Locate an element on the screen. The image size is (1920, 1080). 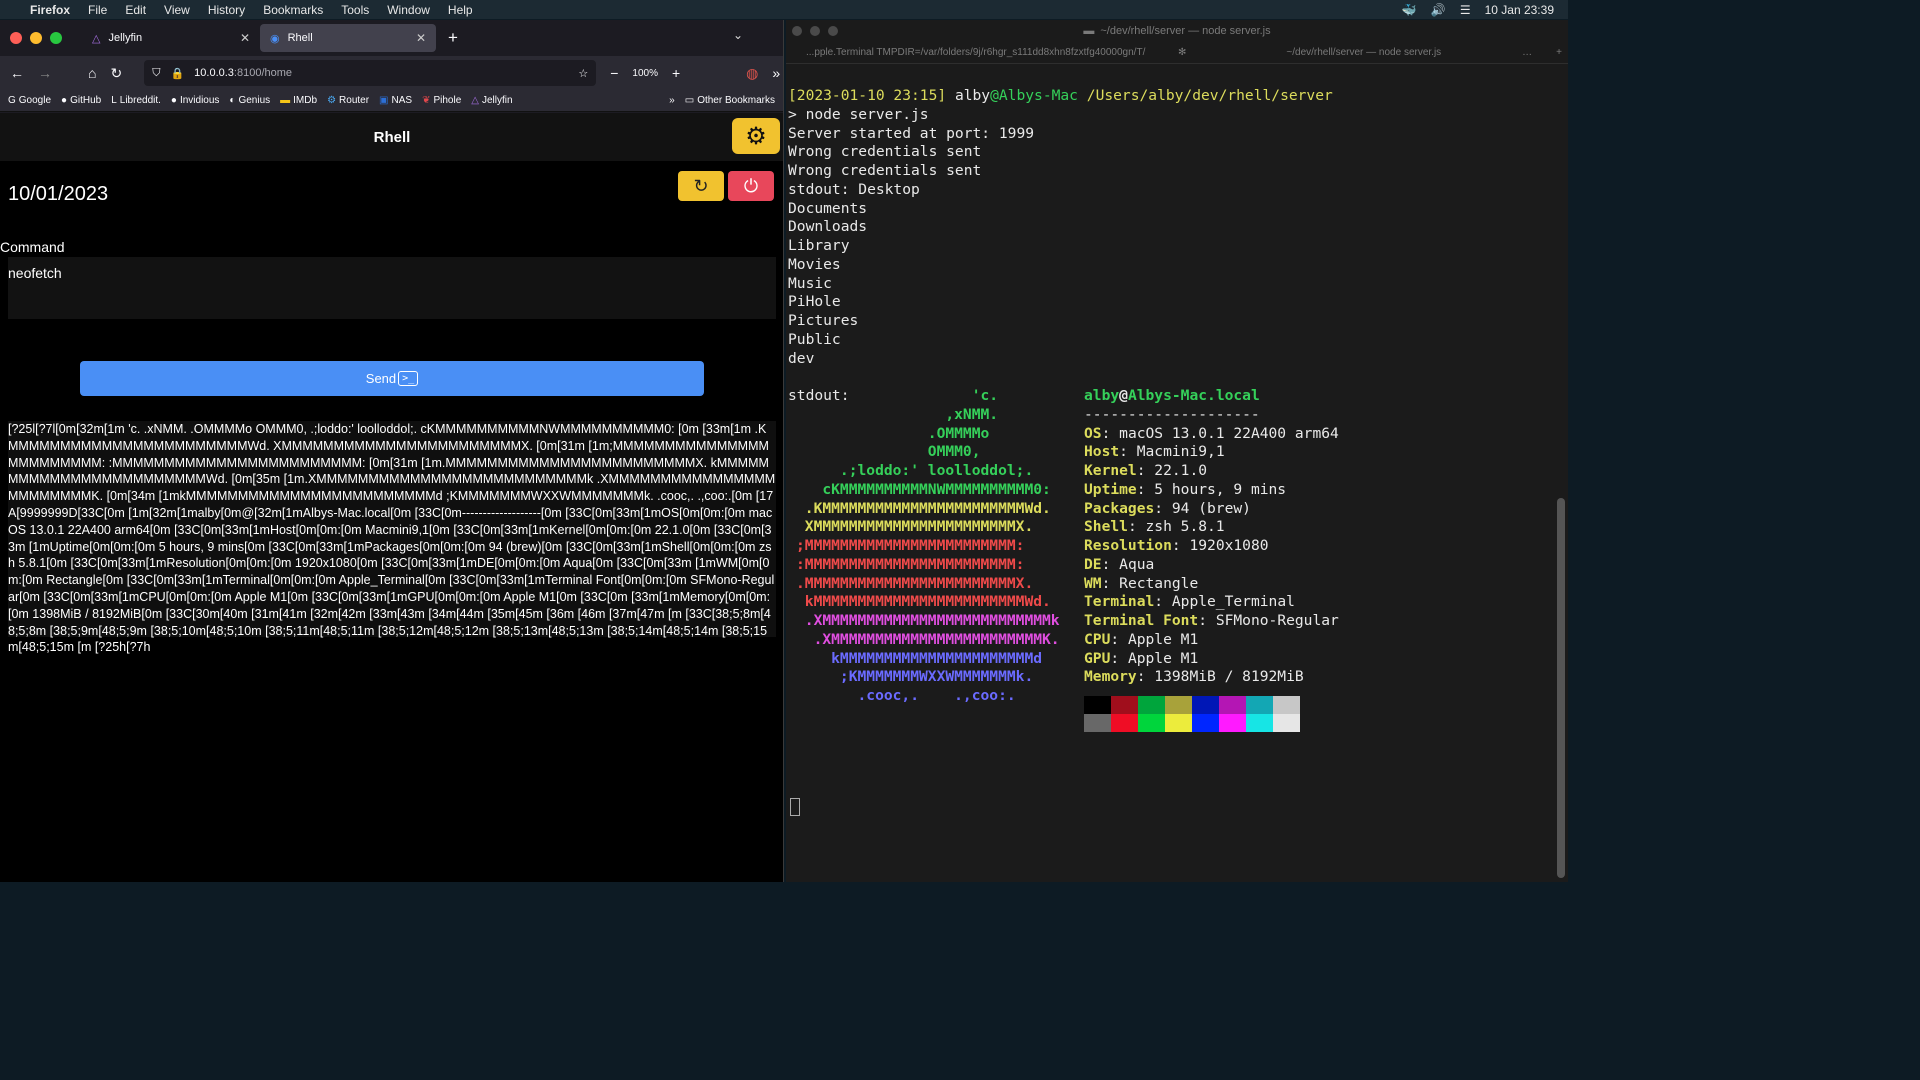
home-icon: ⌂ is located at coordinates (92, 73).